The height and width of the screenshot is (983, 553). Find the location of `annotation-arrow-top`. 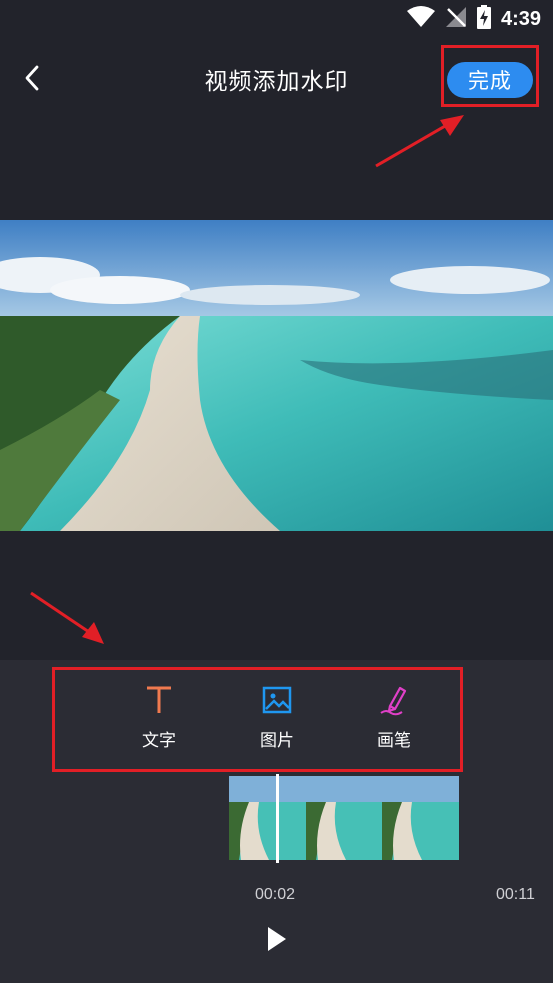

annotation-arrow-top is located at coordinates (419, 141).